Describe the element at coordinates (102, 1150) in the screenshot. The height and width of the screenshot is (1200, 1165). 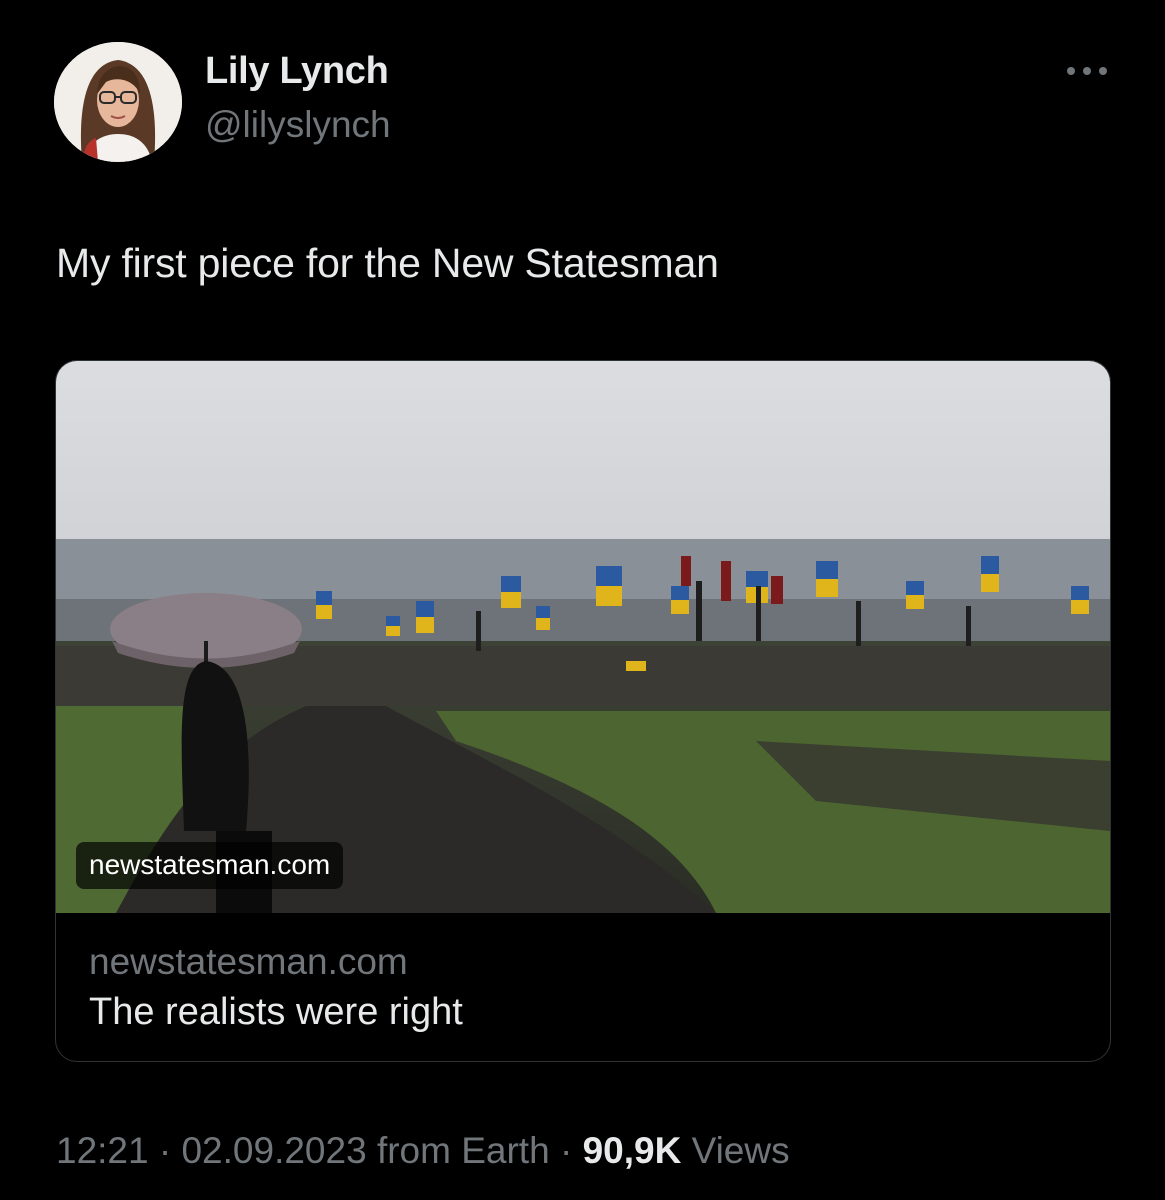
I see `tweet-time: 12:21` at that location.